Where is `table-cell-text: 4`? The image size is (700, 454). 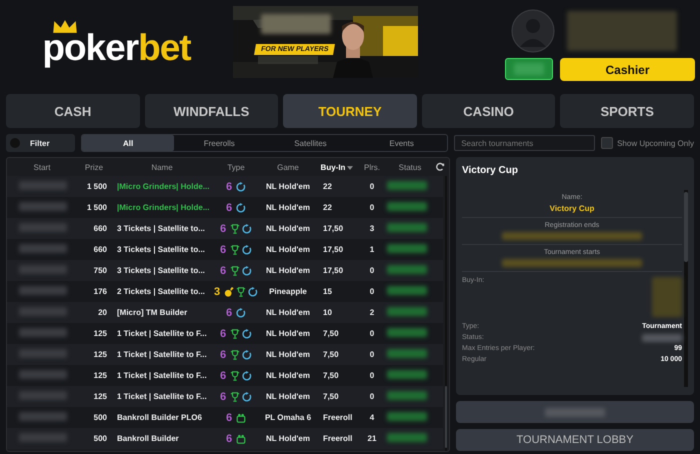 table-cell-text: 4 is located at coordinates (372, 417).